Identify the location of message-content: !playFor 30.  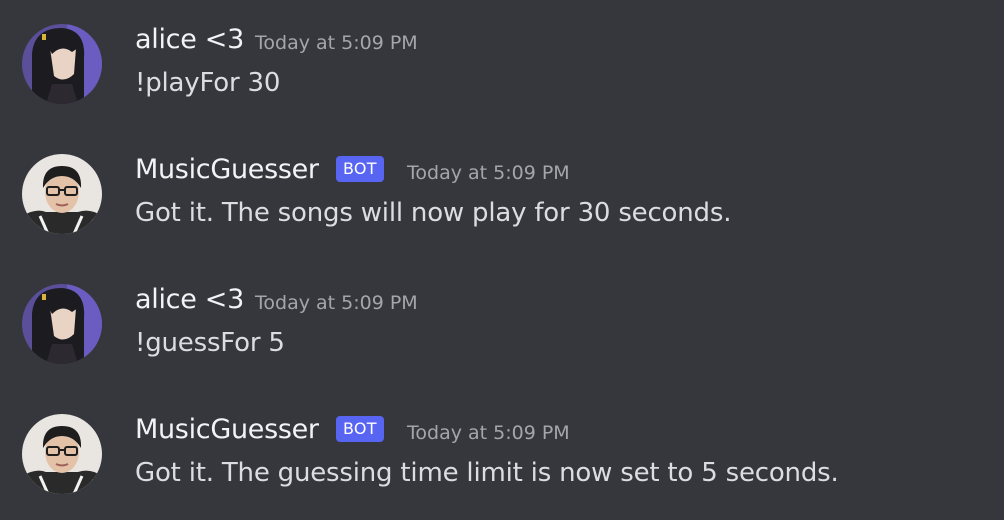
(208, 83).